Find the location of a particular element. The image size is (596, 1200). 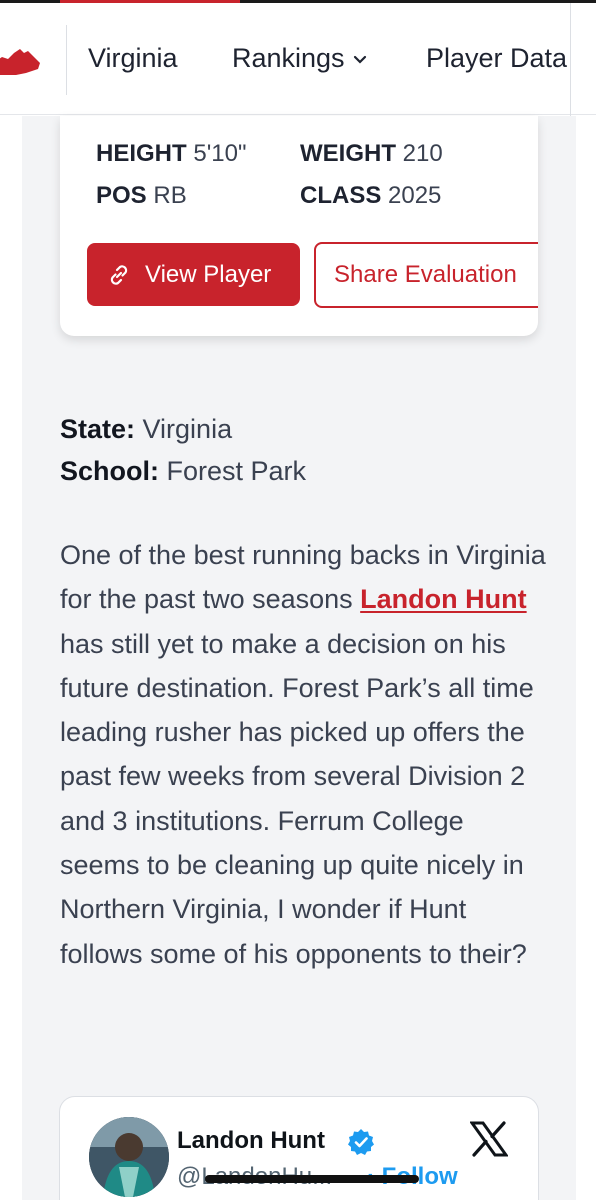

nav-item-rankings: Rankings is located at coordinates (299, 58).